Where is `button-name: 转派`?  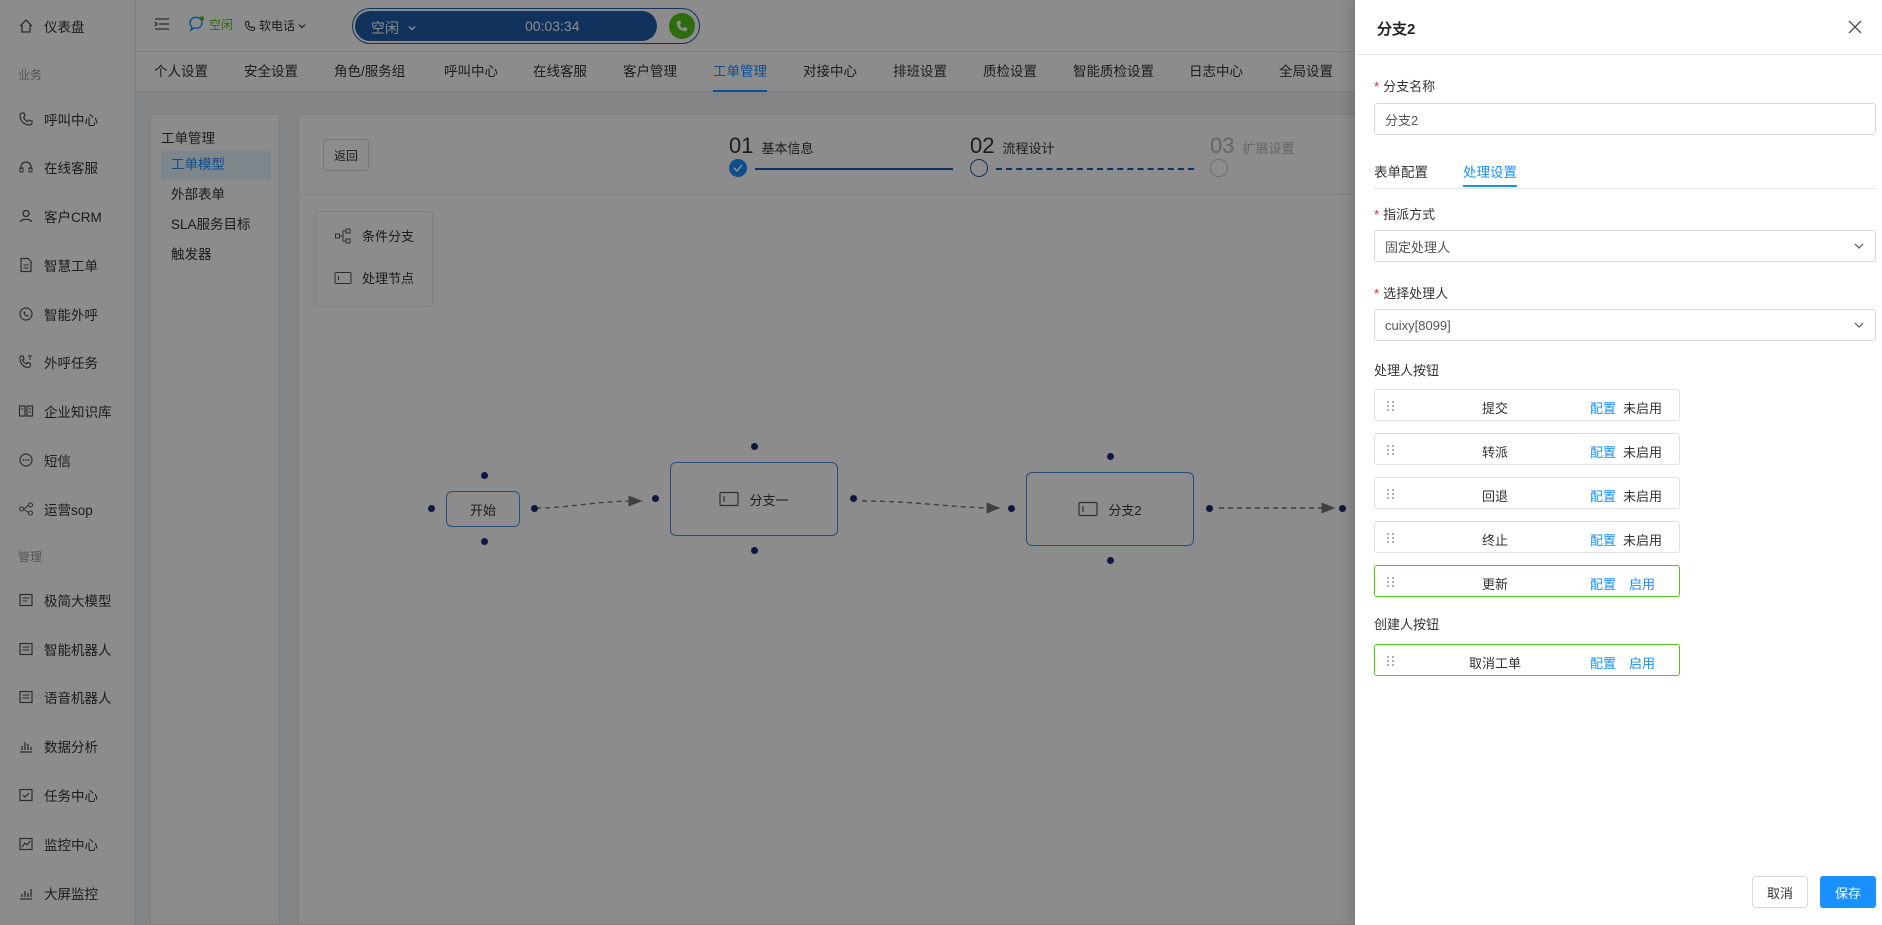 button-name: 转派 is located at coordinates (1494, 452).